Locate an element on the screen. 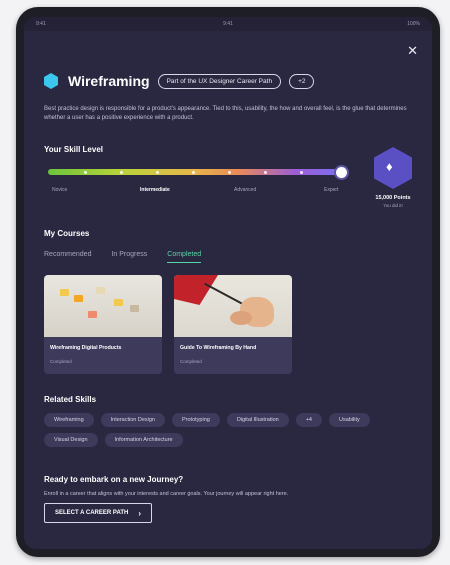  select-career-path-label: SELECT A CAREER PATH is located at coordinates (92, 513).